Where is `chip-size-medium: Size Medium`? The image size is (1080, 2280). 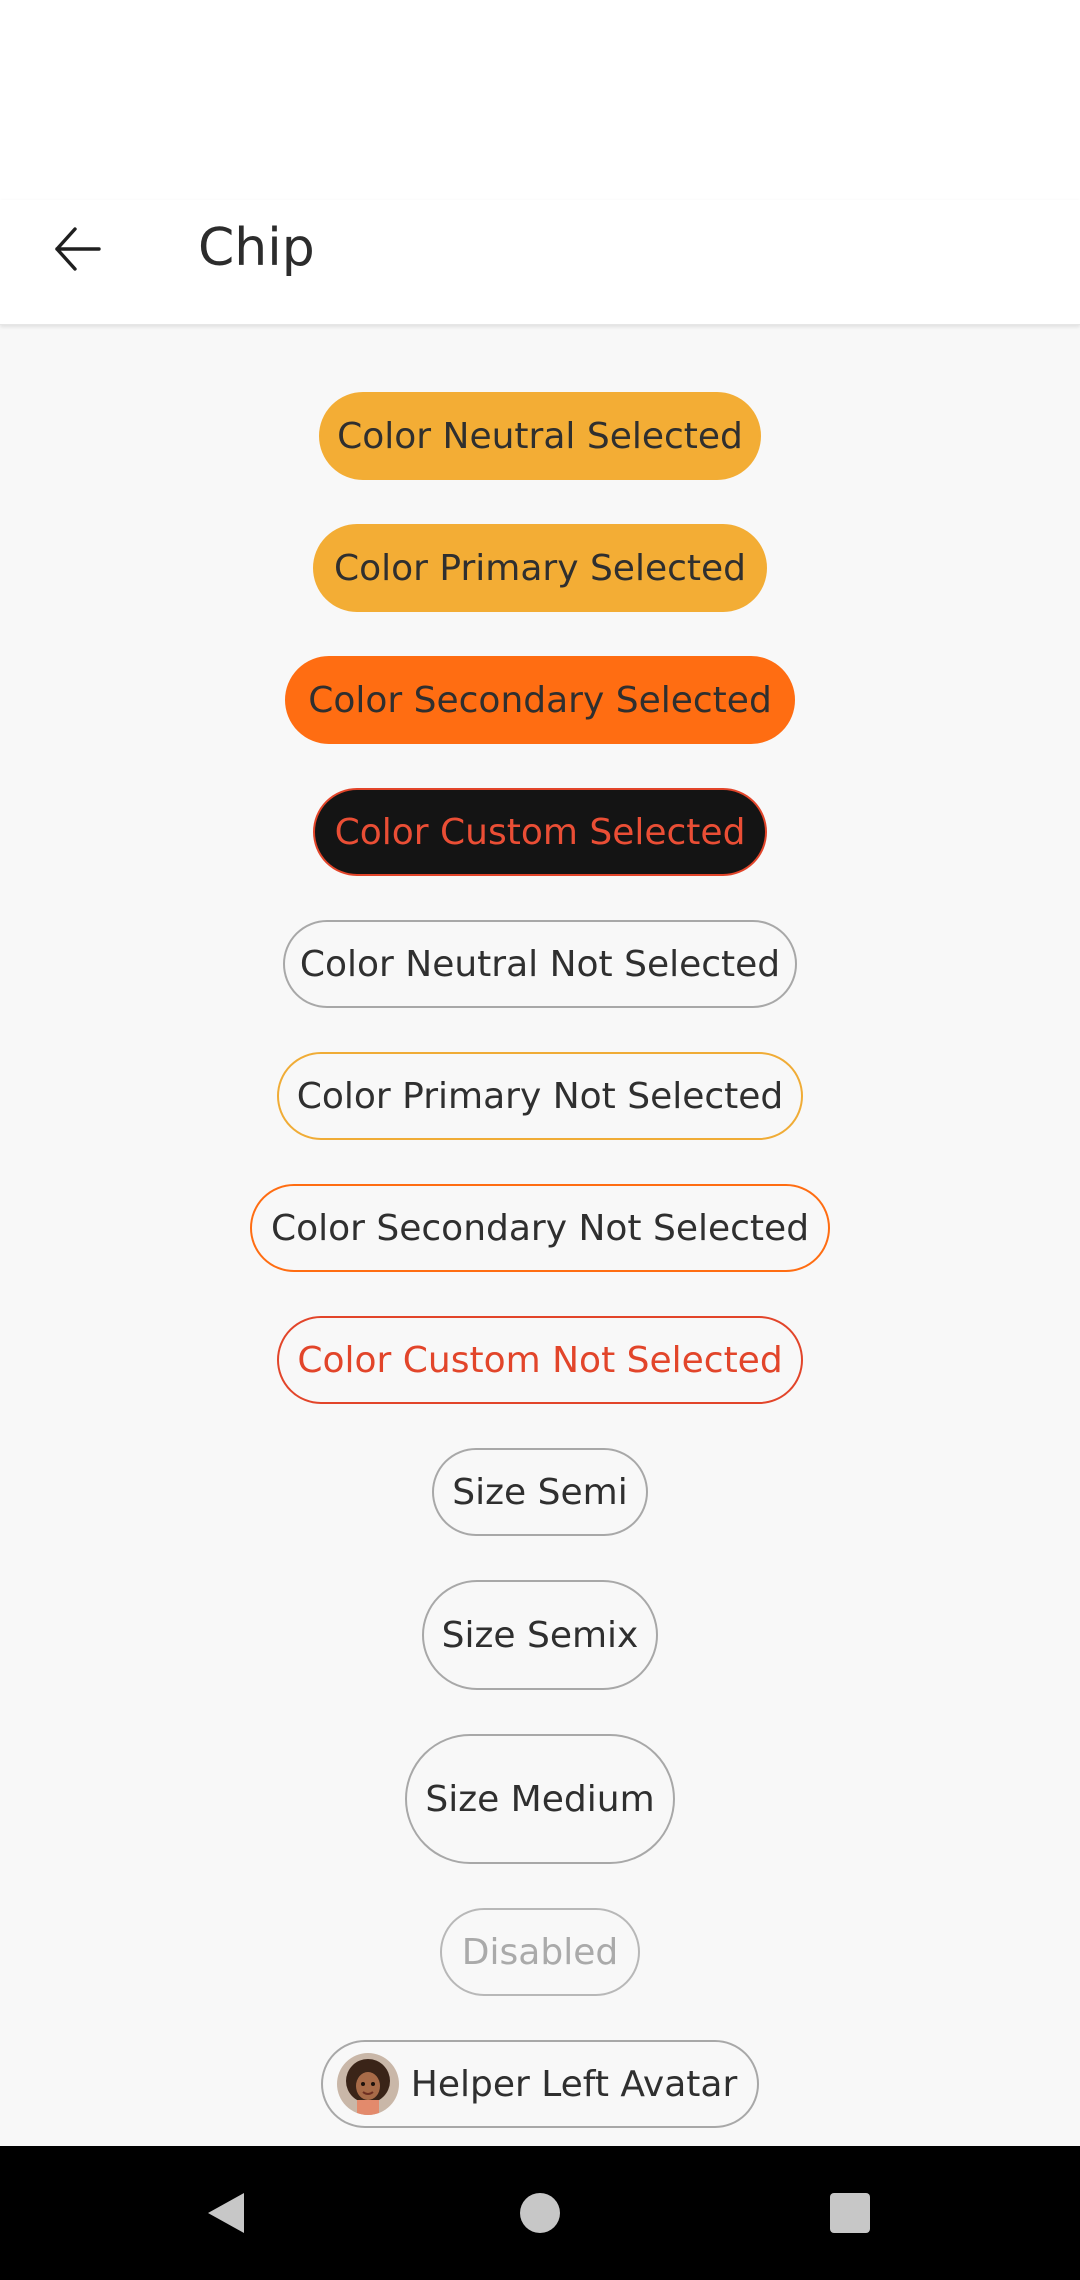
chip-size-medium: Size Medium is located at coordinates (540, 1799).